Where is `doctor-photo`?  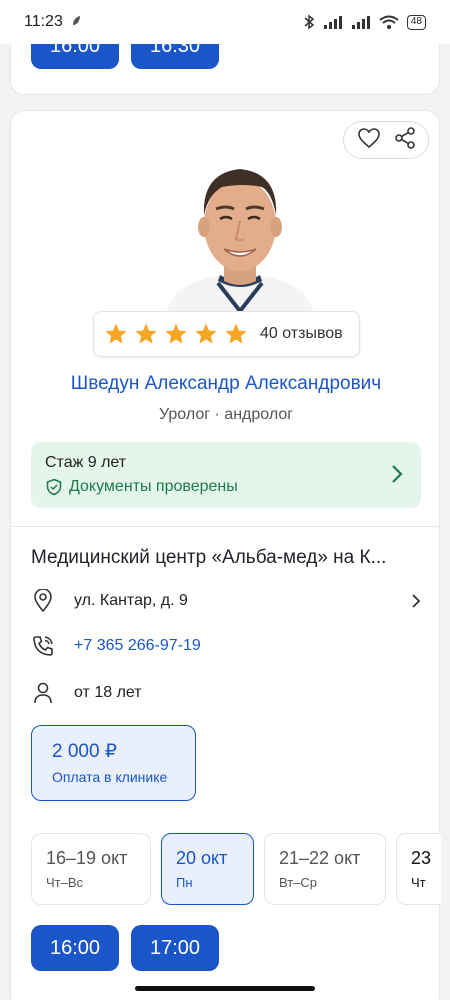 doctor-photo is located at coordinates (240, 227).